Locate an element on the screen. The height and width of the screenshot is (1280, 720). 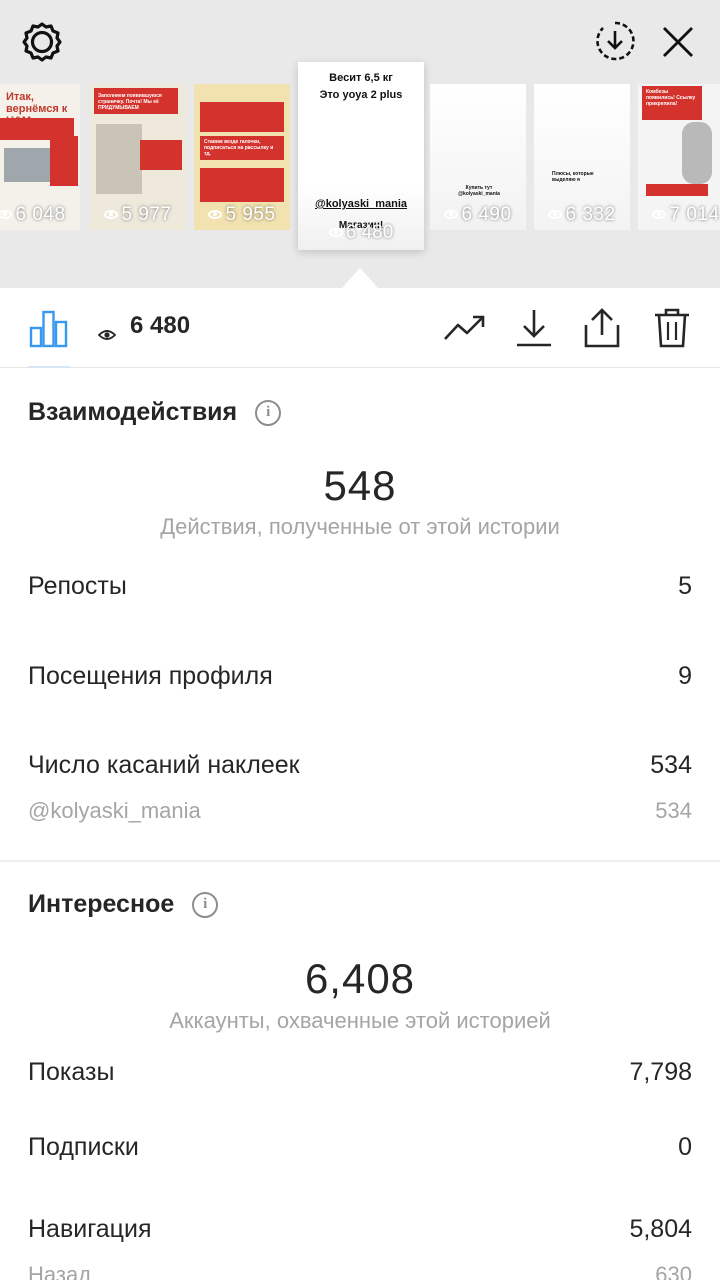
bar-chart-icon is located at coordinates (49, 327).